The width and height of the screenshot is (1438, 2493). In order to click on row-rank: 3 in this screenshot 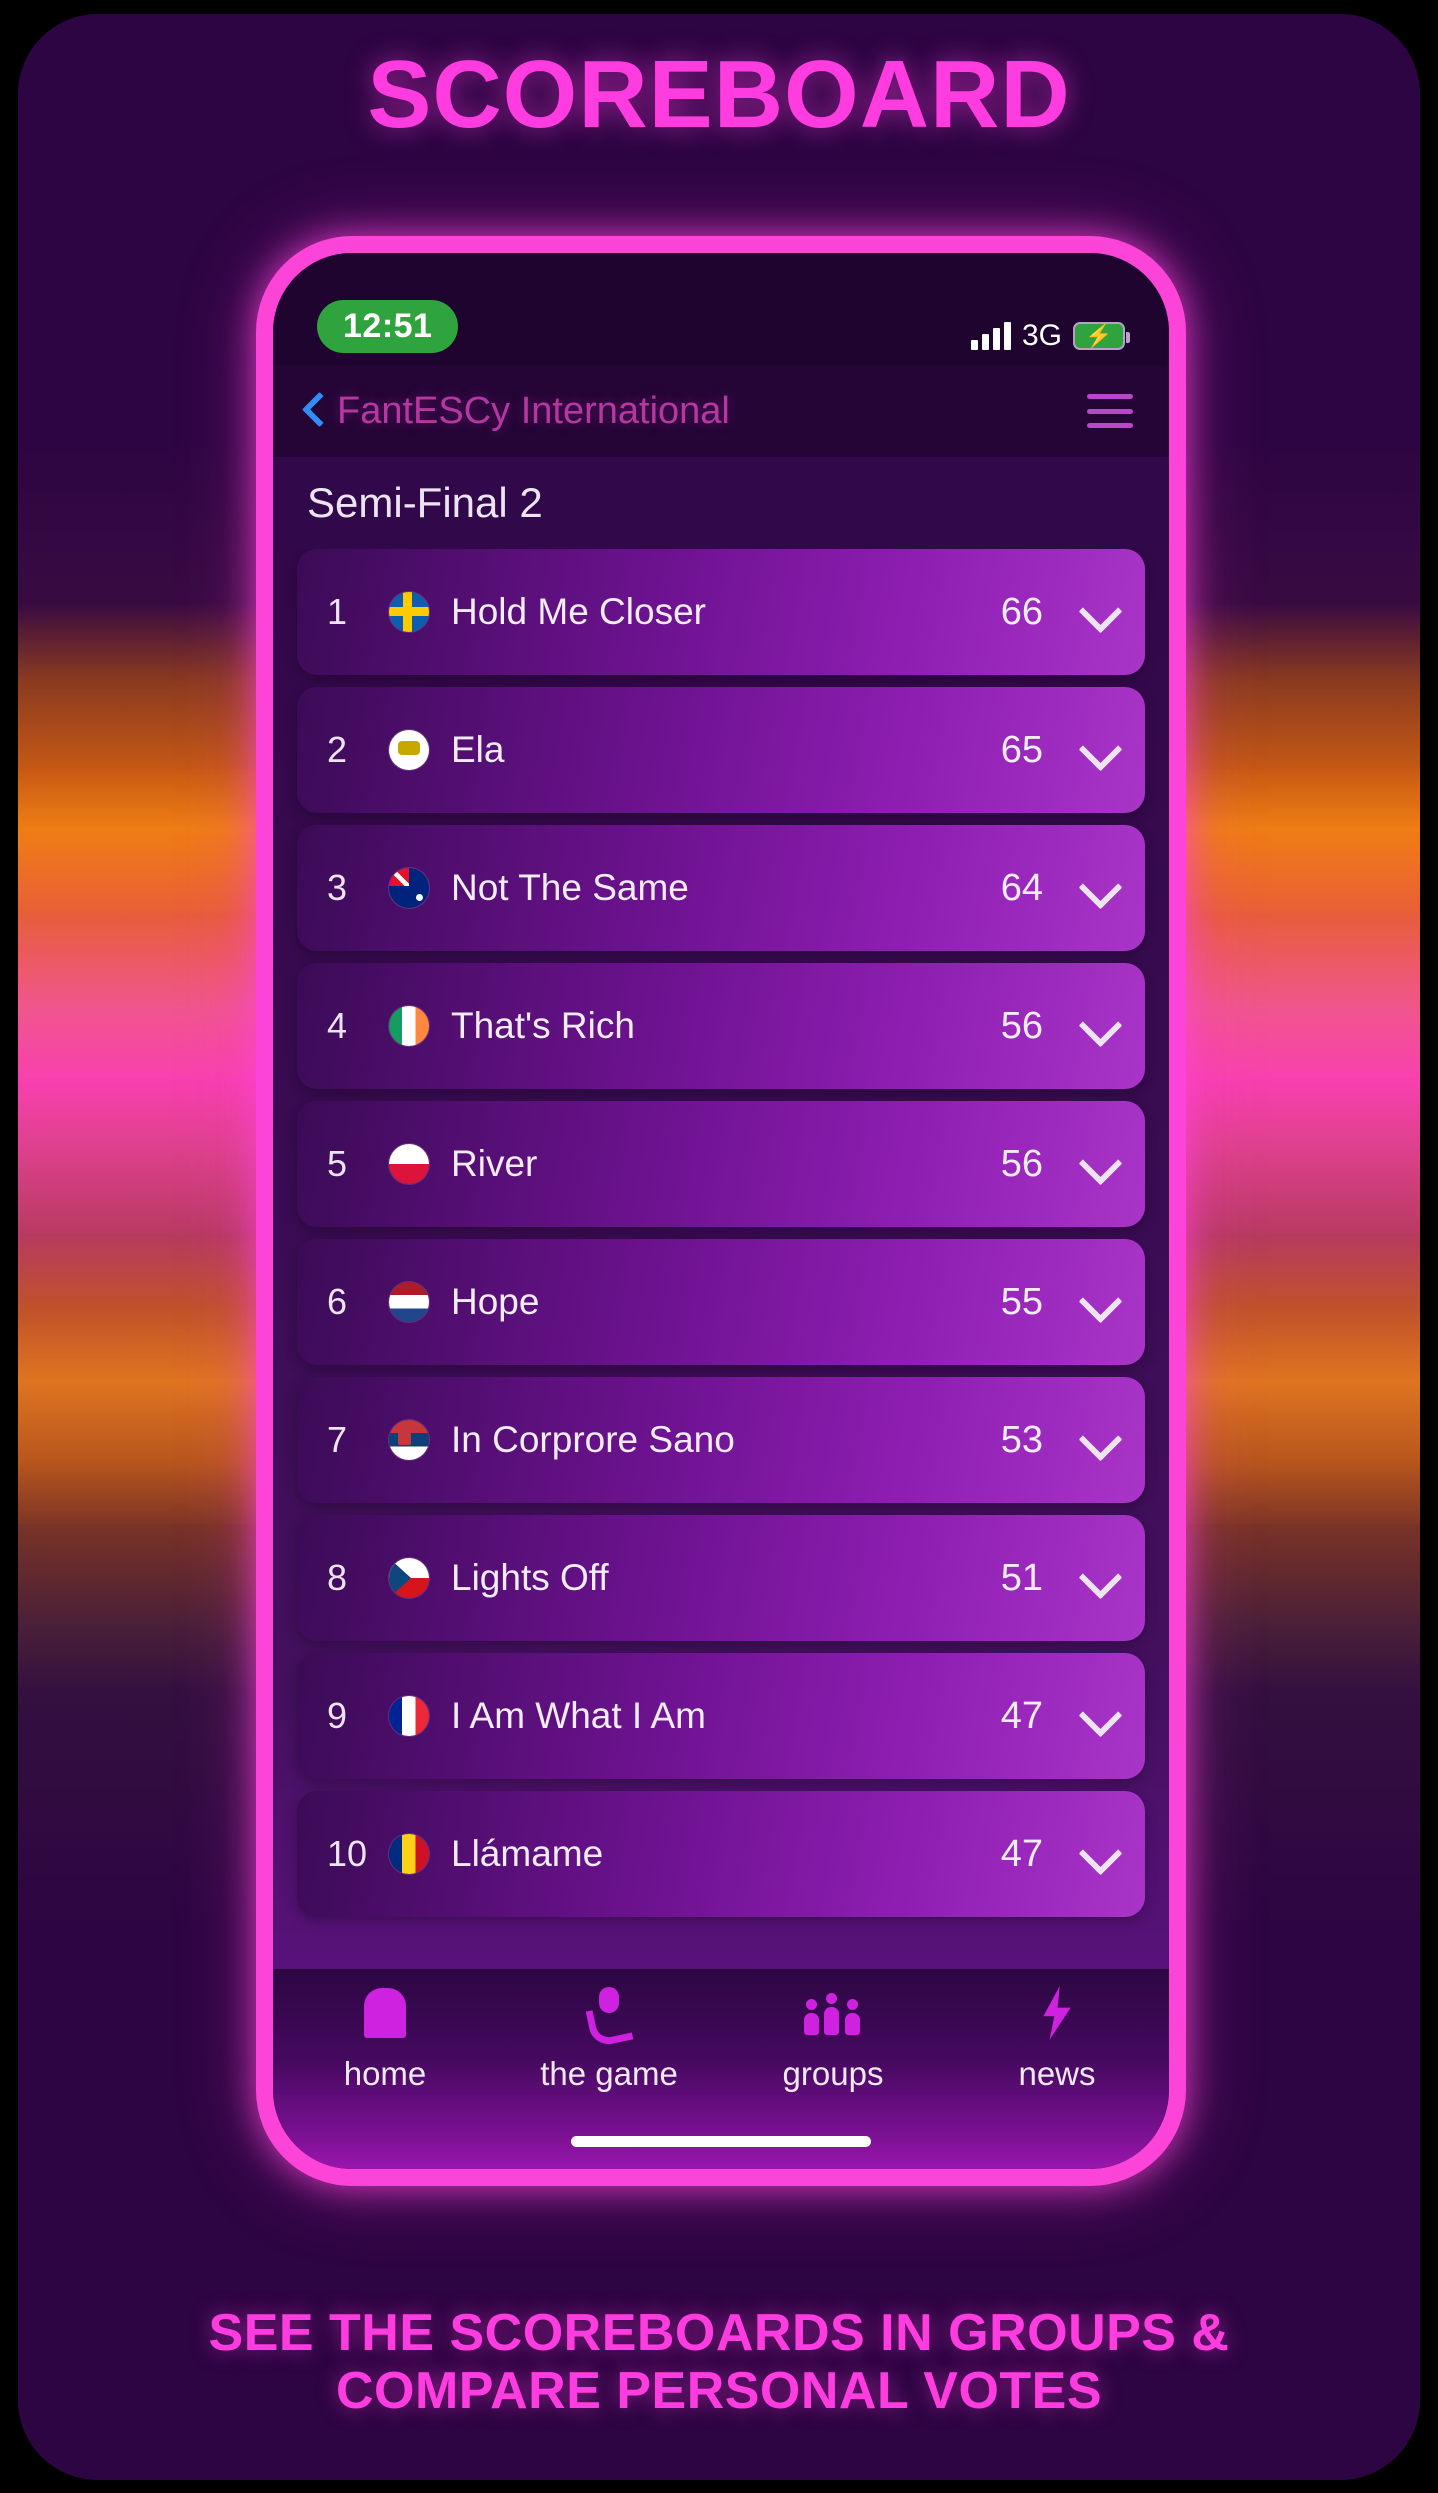, I will do `click(337, 887)`.